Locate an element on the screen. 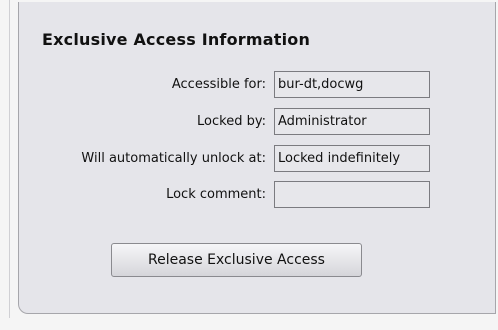 The image size is (498, 330). locked-by-label: Locked by: is located at coordinates (231, 121).